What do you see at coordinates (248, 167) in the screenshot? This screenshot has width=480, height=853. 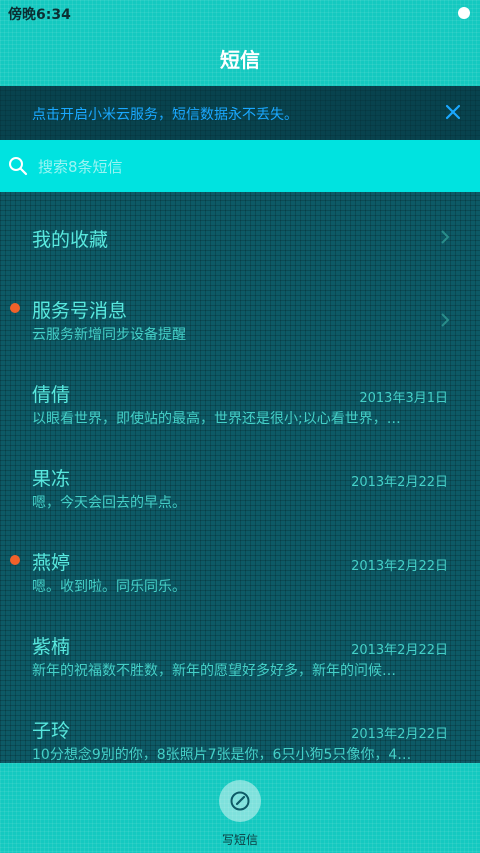 I see `search-input` at bounding box center [248, 167].